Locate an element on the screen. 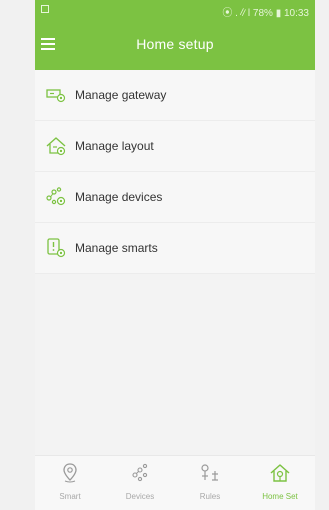 The width and height of the screenshot is (329, 510). status-bar: ⦿ .∥l 78% ▮ 10:33 is located at coordinates (175, 10).